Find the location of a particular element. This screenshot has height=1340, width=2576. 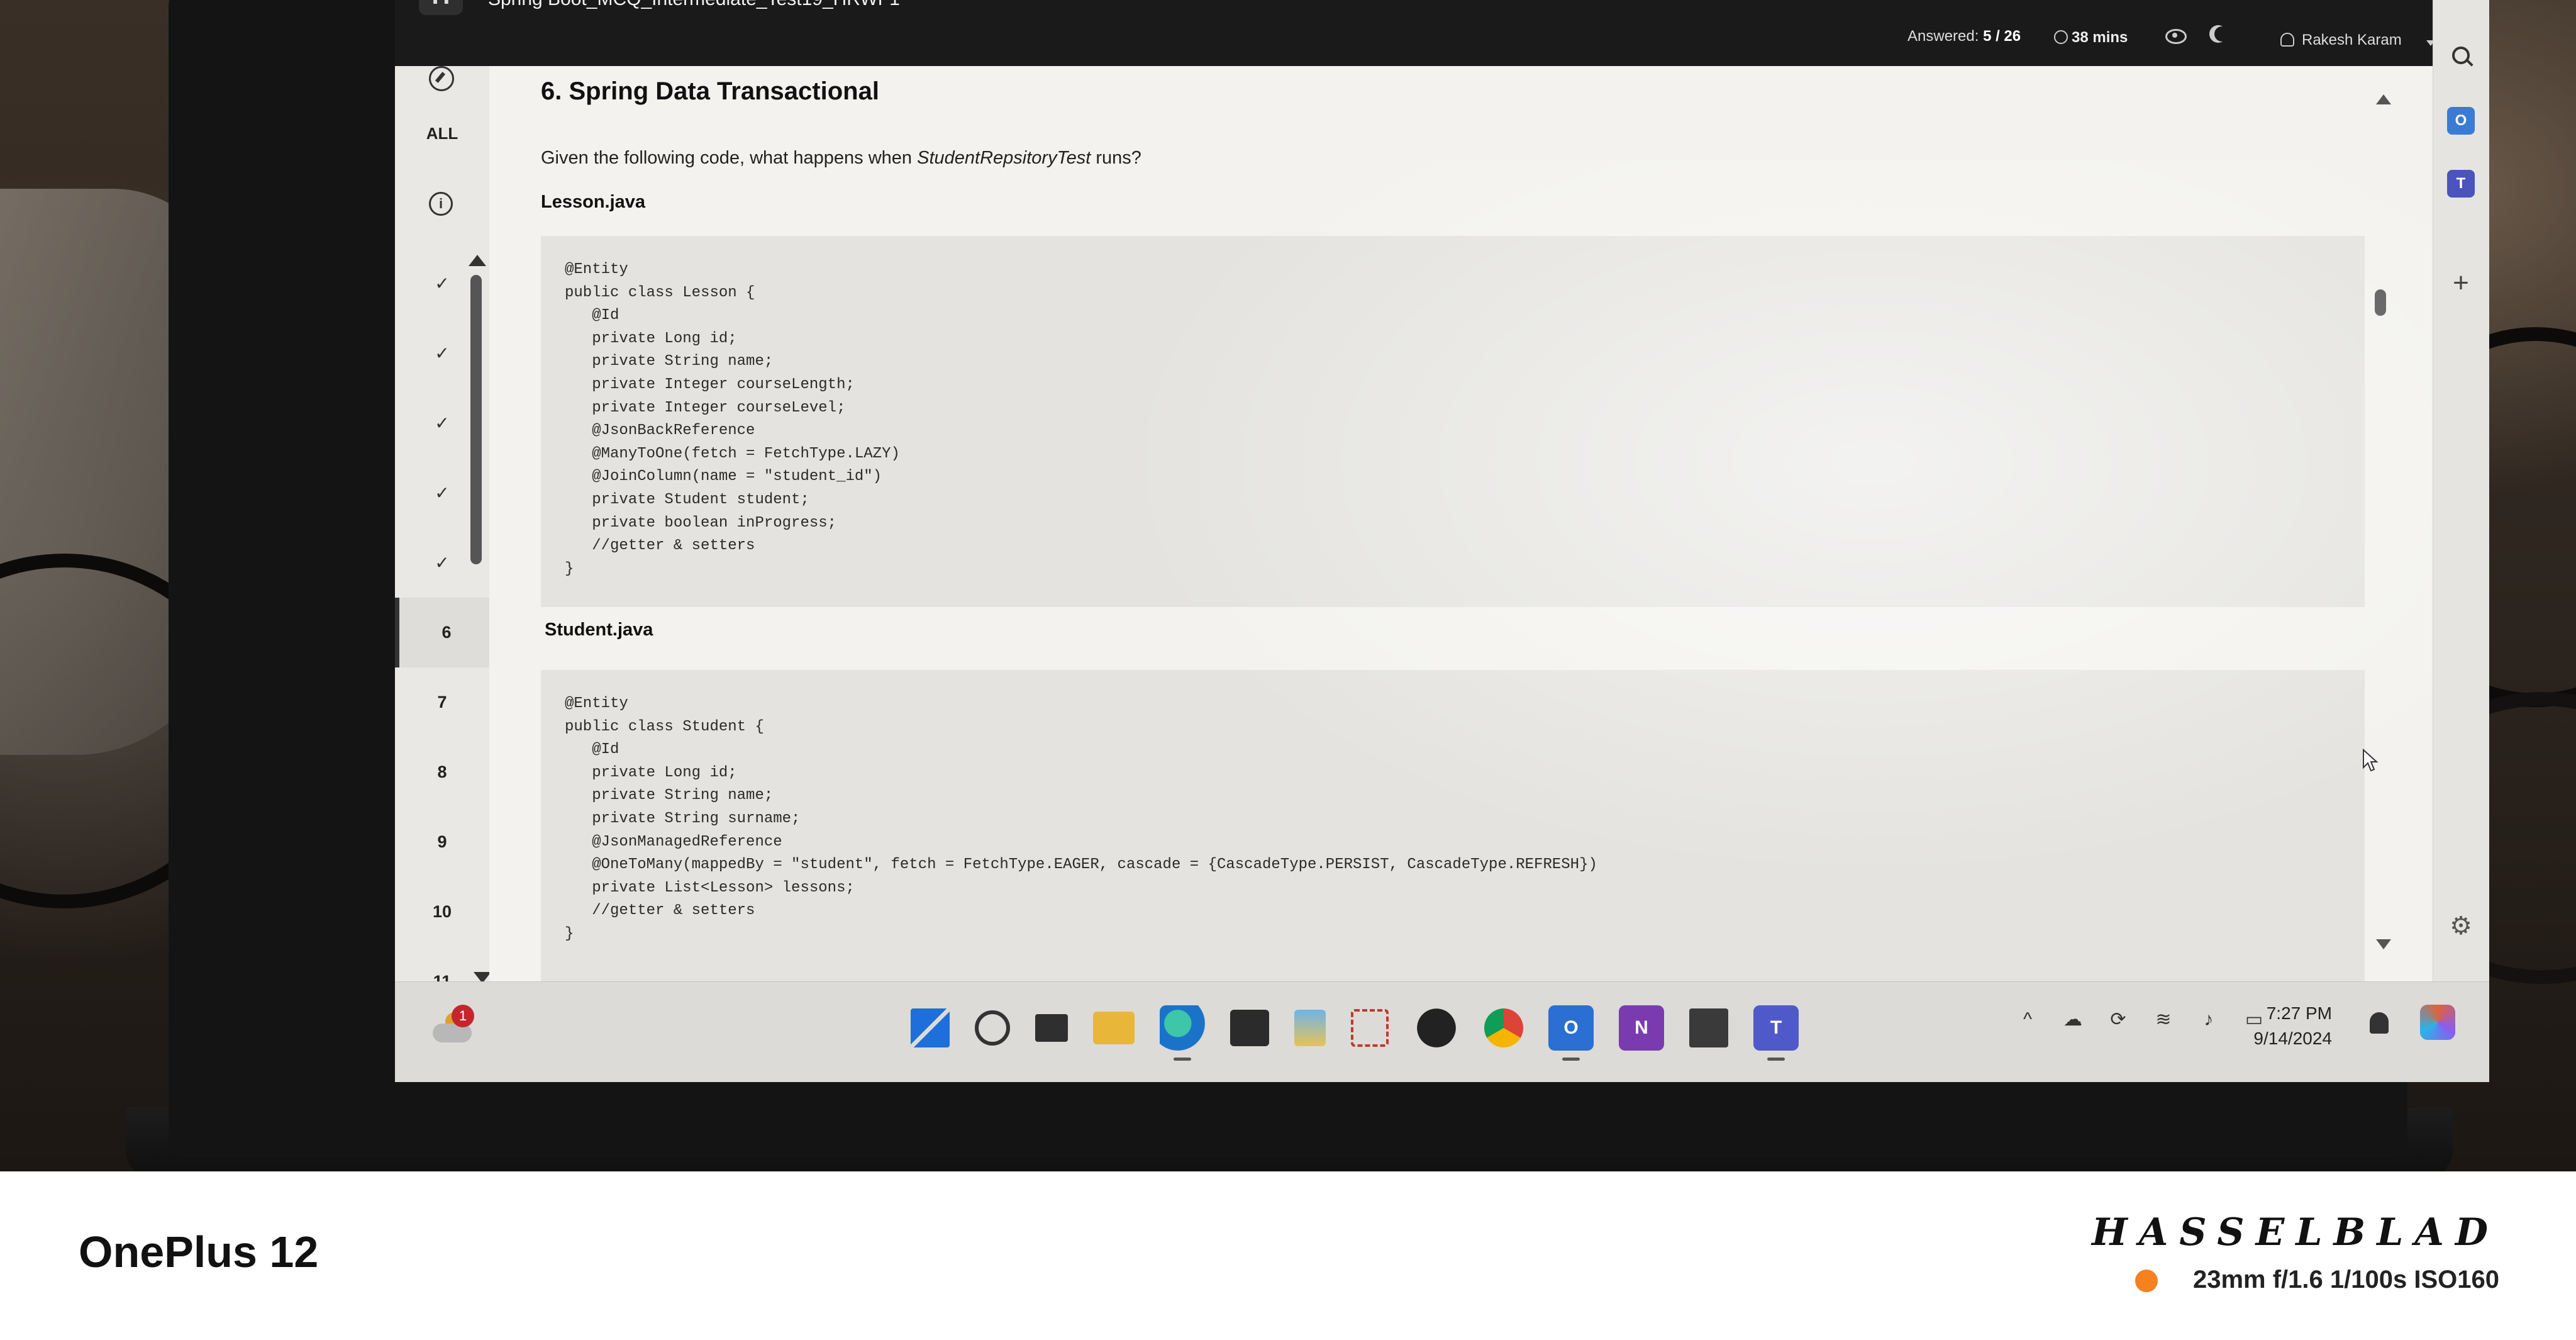

brand-logo: H is located at coordinates (441, 7).